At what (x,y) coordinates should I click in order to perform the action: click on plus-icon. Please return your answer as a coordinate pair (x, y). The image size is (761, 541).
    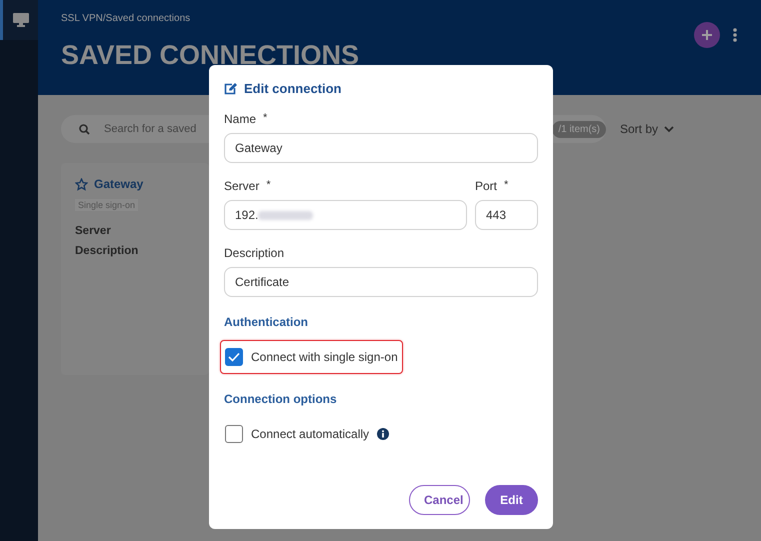
    Looking at the image, I should click on (707, 35).